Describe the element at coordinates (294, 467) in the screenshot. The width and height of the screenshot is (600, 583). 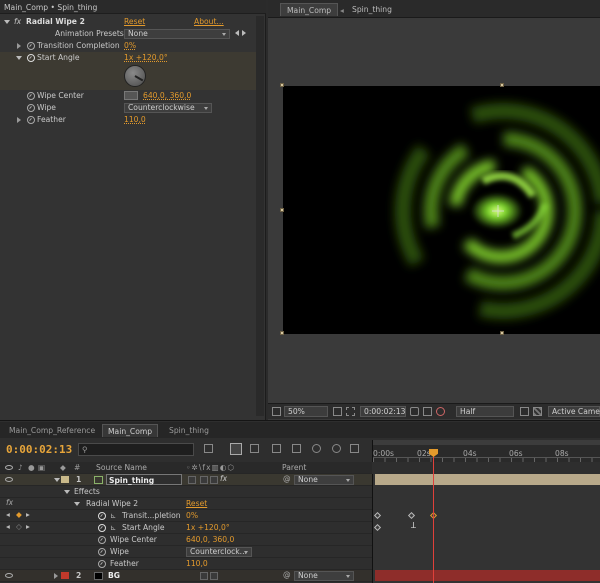
I see `parent-header: Parent` at that location.